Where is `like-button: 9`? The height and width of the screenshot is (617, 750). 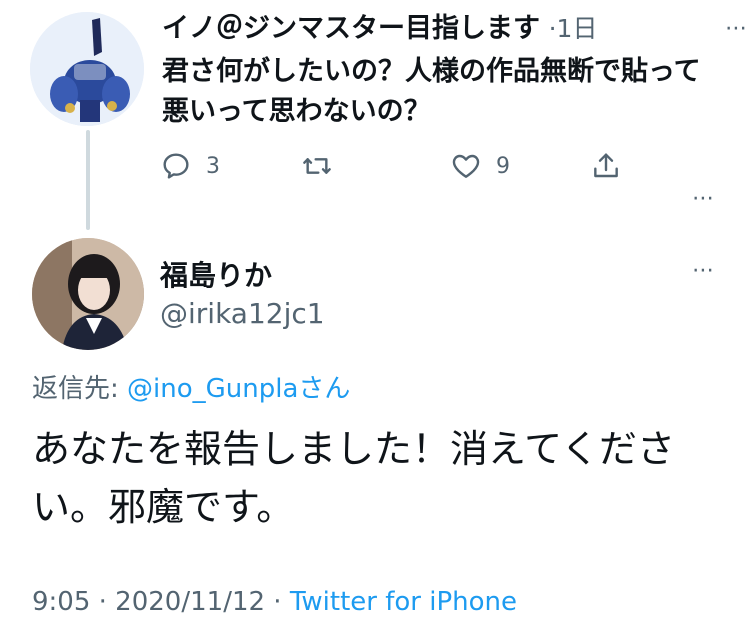 like-button: 9 is located at coordinates (480, 166).